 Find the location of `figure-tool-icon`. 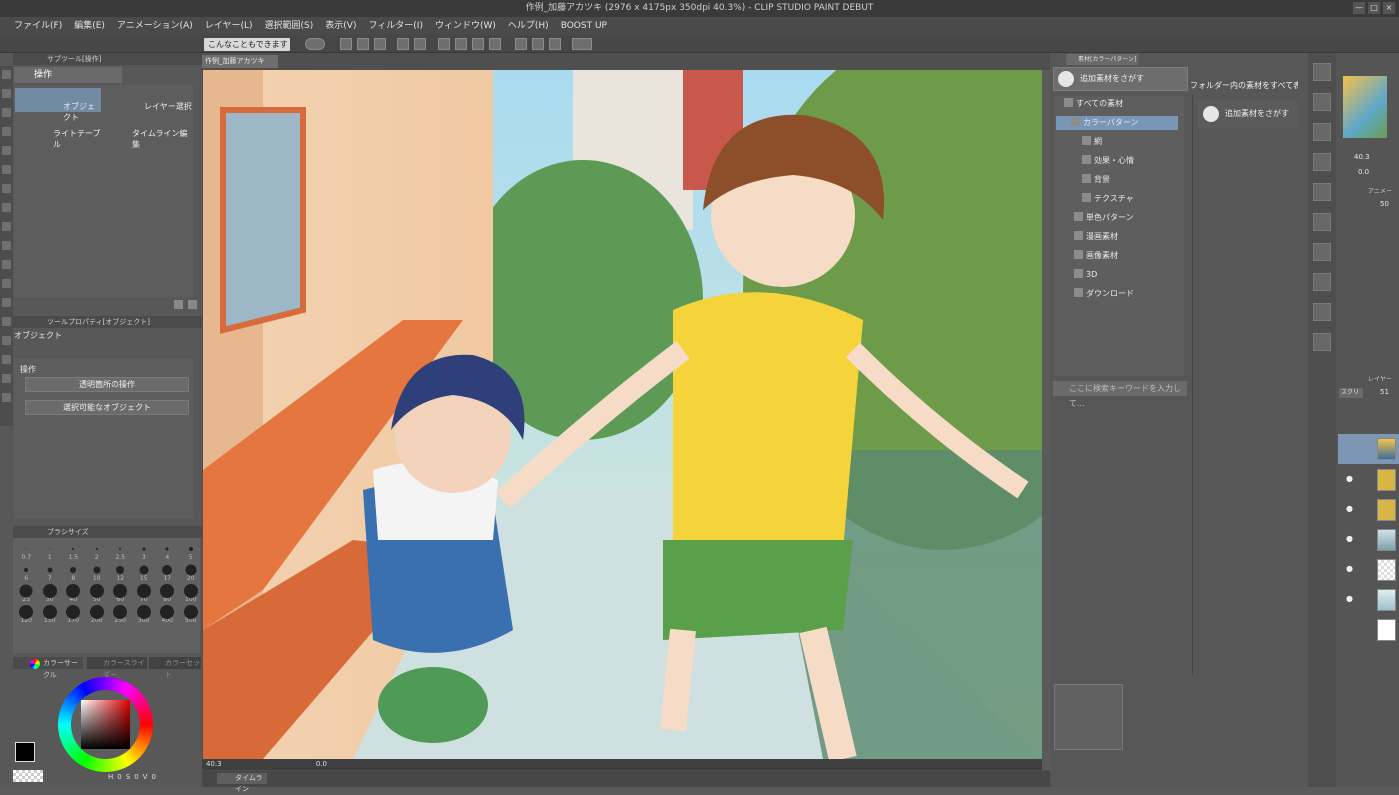

figure-tool-icon is located at coordinates (6, 321).